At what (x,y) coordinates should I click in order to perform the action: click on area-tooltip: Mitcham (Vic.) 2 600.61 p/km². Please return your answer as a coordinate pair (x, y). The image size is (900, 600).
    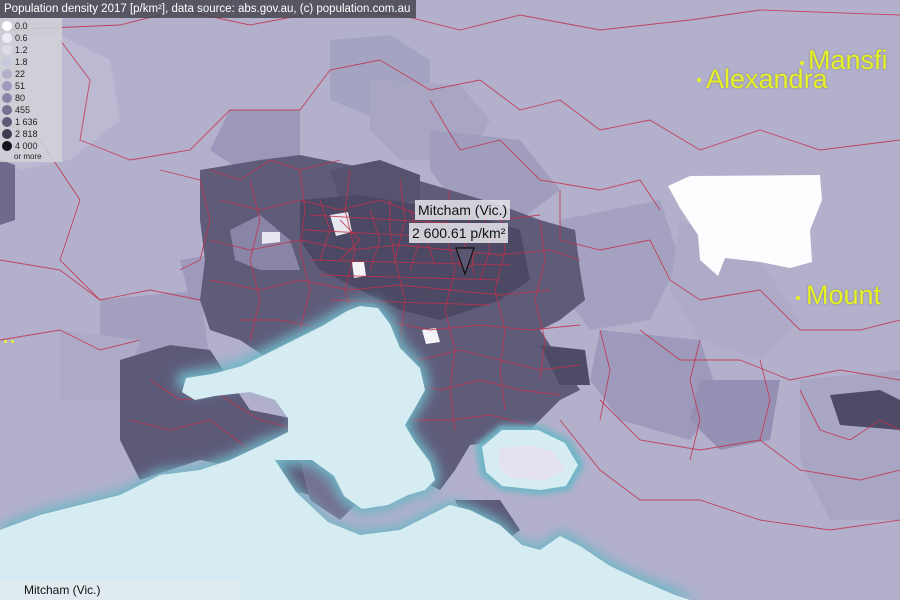
    Looking at the image, I should click on (466, 240).